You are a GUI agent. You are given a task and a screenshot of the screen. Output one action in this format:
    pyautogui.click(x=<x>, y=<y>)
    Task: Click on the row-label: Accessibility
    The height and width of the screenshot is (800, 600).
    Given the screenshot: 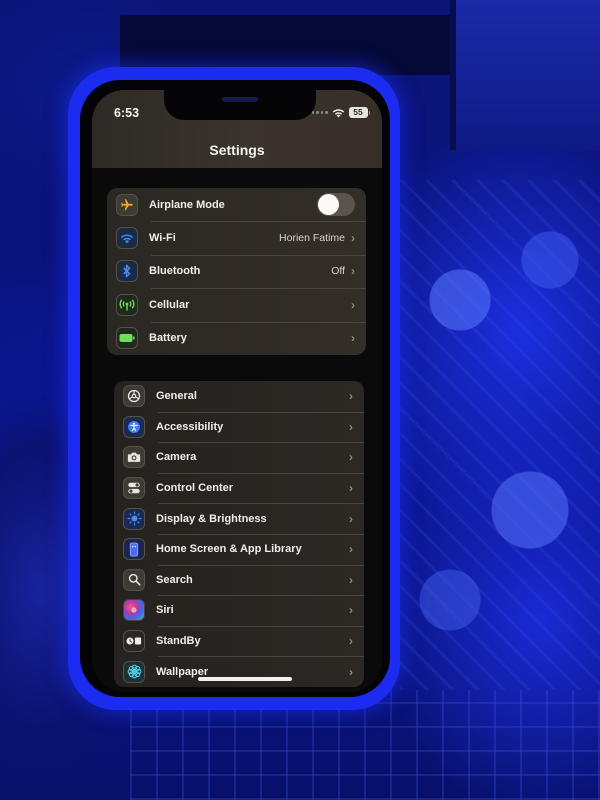 What is the action you would take?
    pyautogui.click(x=190, y=426)
    